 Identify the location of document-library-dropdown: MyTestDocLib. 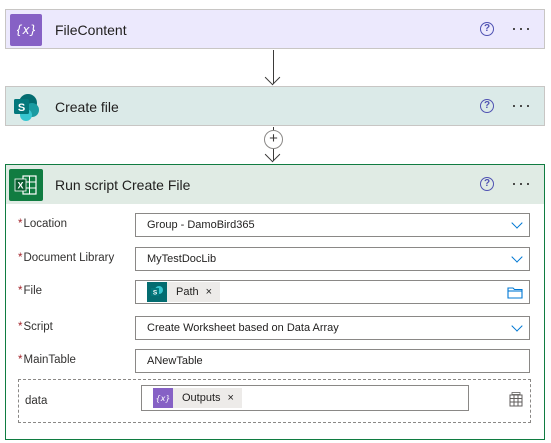
(332, 259).